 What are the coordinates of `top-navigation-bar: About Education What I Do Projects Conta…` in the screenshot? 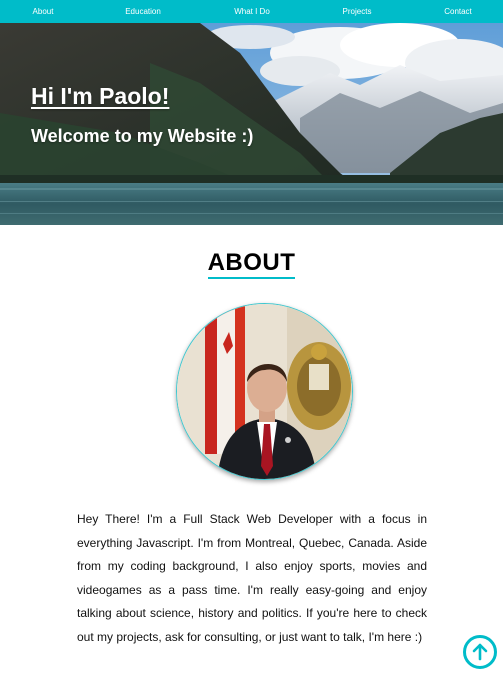 It's located at (251, 11).